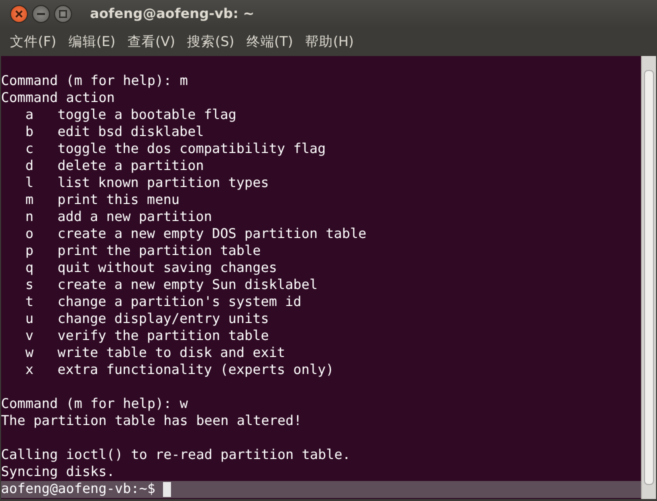  Describe the element at coordinates (58, 472) in the screenshot. I see `terminal-line: Syncing disks.` at that location.